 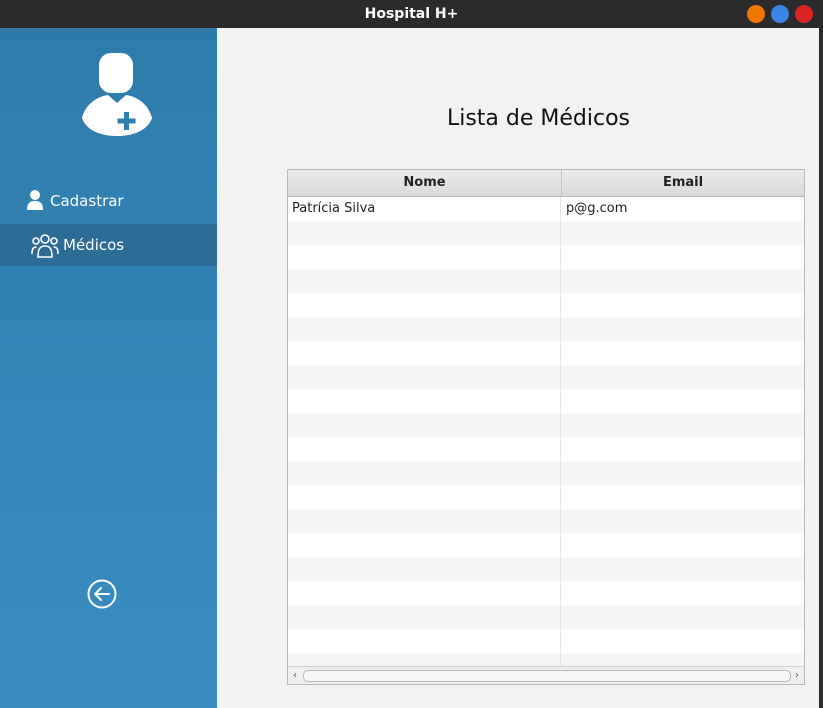 I want to click on scroll-left-arrow-icon: ‹, so click(x=295, y=675).